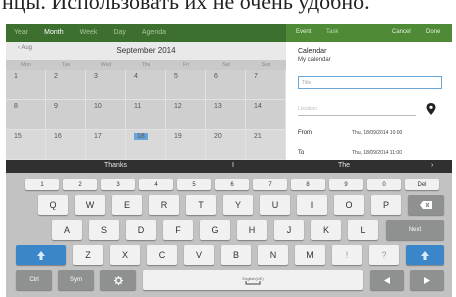 The height and width of the screenshot is (297, 456). What do you see at coordinates (377, 133) in the screenshot?
I see `from-value: Thu, 18/09/2014 10:00` at bounding box center [377, 133].